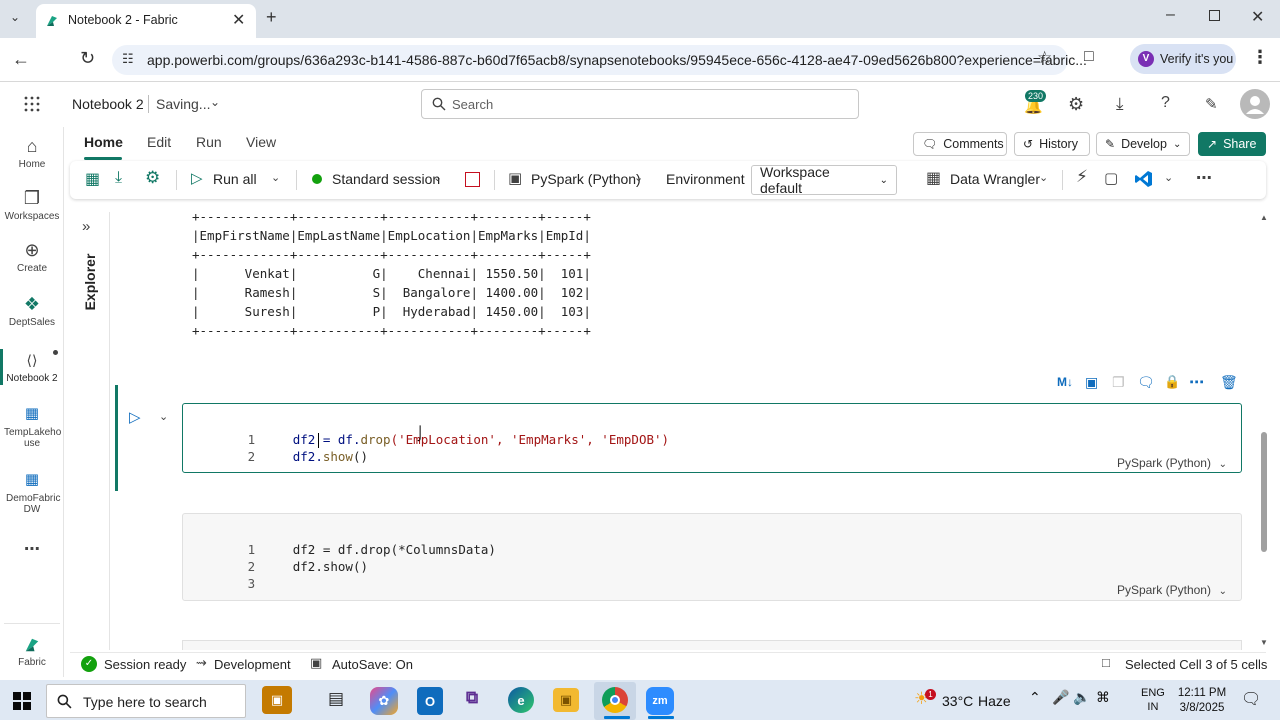 This screenshot has width=1280, height=720. What do you see at coordinates (32, 492) in the screenshot?
I see `rail-item-demofabricdw: ▦ DemoFabric DW` at bounding box center [32, 492].